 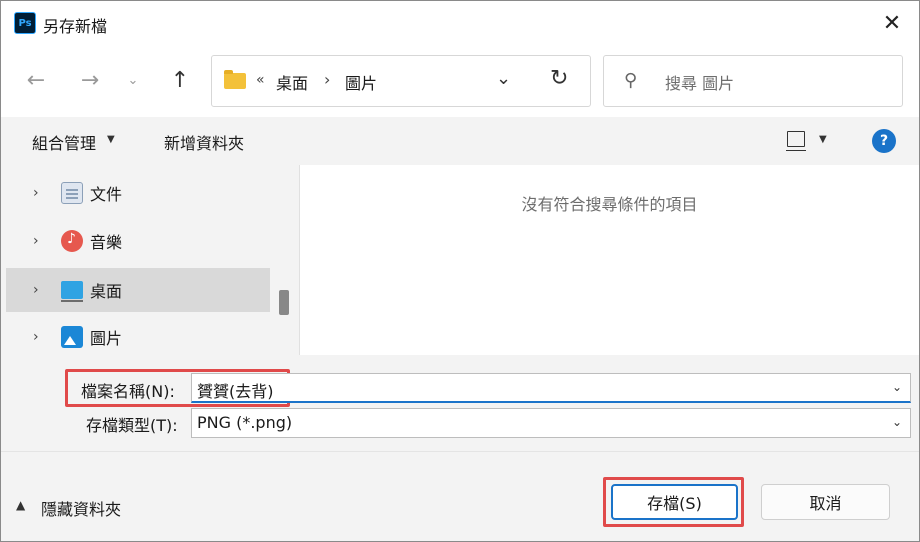 I want to click on sidebar-item-label: 文件, so click(x=106, y=194).